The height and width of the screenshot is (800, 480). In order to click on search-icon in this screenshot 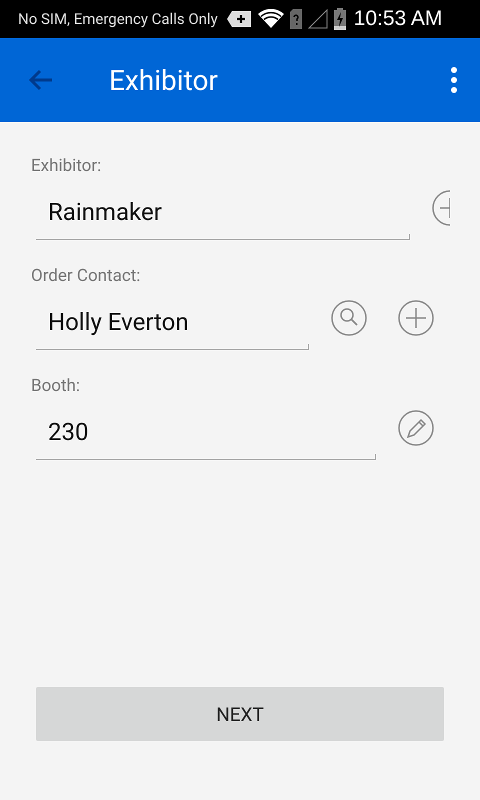, I will do `click(349, 318)`.